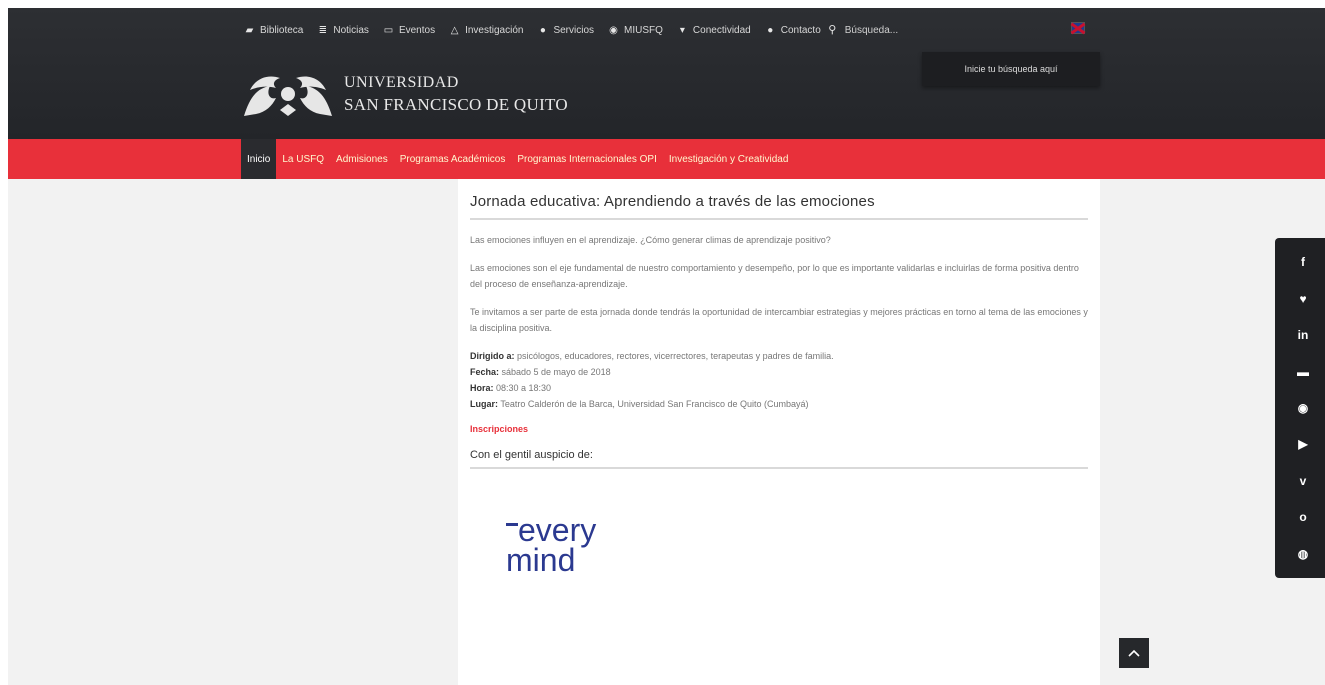  I want to click on flickr-icon: ▬, so click(1303, 372).